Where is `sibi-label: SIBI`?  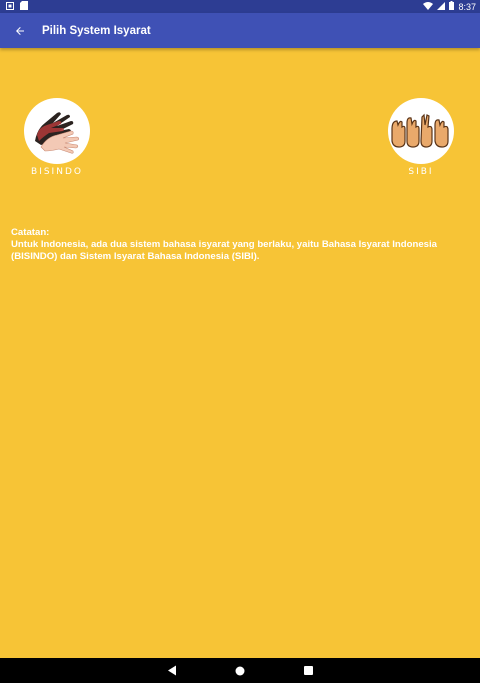 sibi-label: SIBI is located at coordinates (421, 172).